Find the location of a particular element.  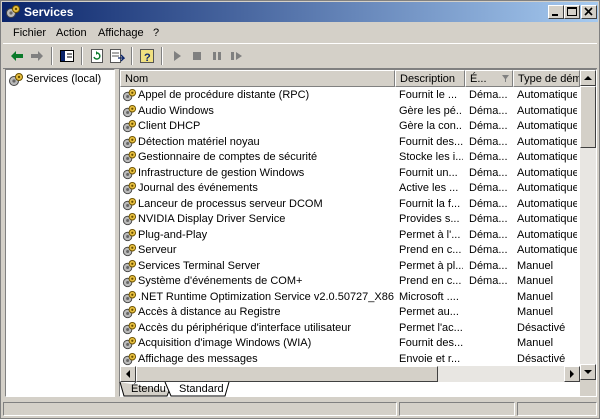

service-name: Appel de procédure distante (RPC) is located at coordinates (224, 95).